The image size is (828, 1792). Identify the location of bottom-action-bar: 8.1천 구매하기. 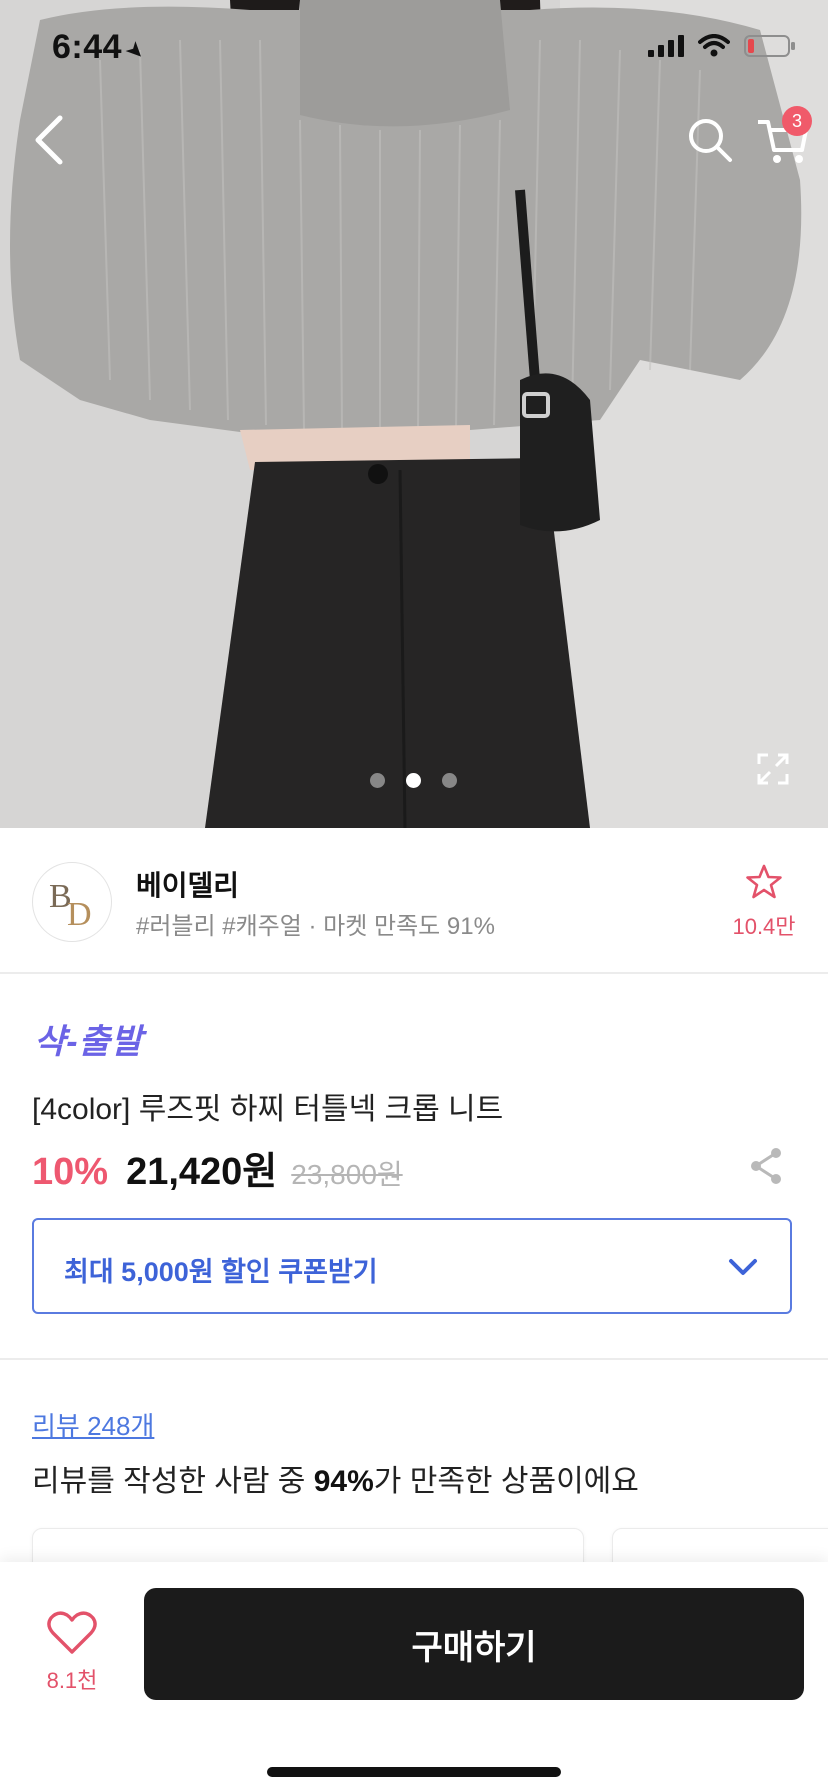
(414, 1677).